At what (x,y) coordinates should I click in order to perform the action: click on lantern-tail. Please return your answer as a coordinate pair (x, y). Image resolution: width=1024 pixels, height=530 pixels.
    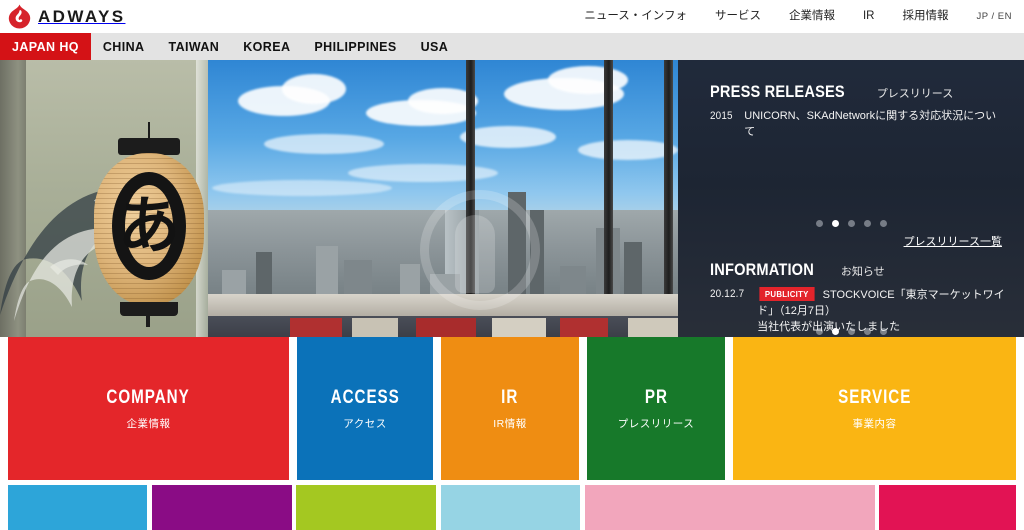
    Looking at the image, I should click on (148, 321).